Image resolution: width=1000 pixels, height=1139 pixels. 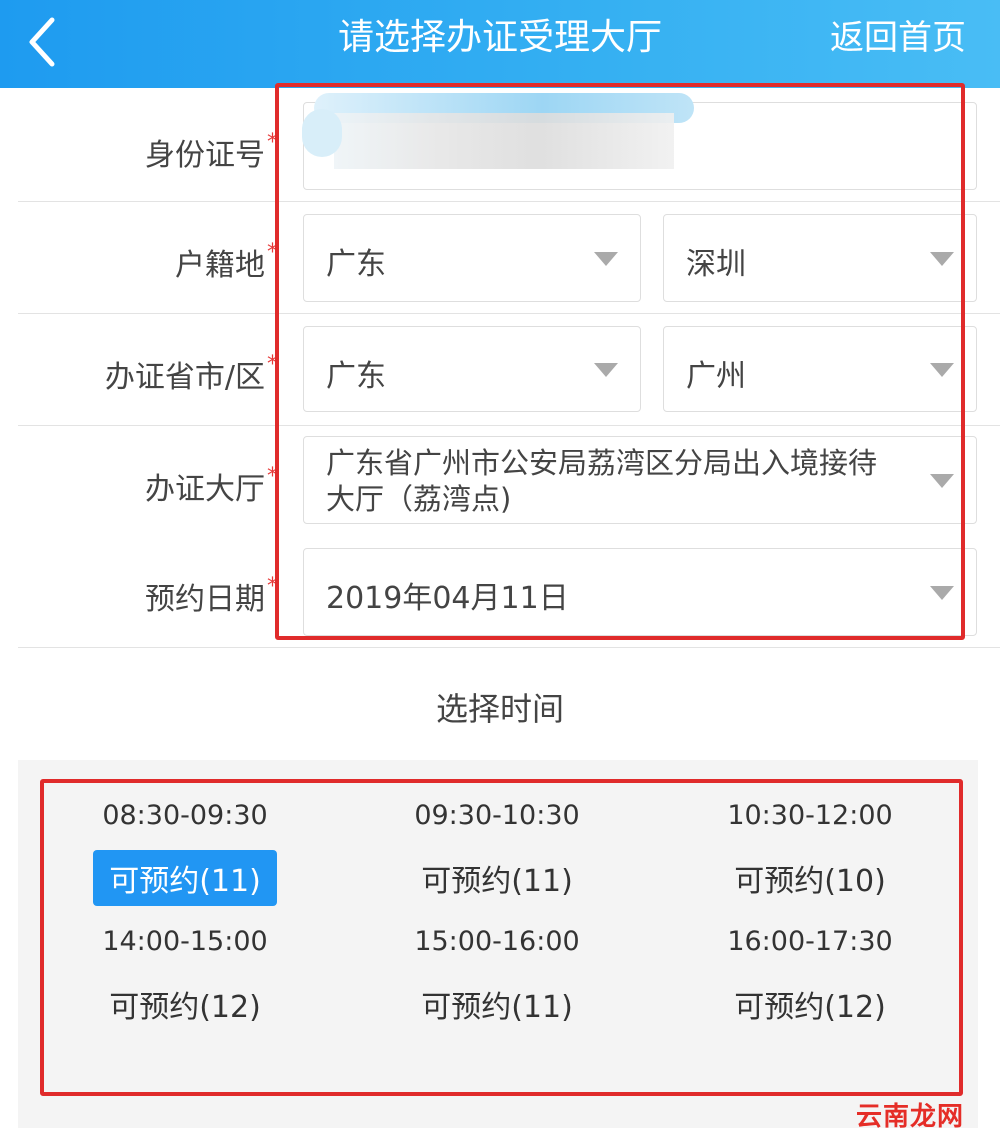 I want to click on household-label: 户籍地*, so click(x=226, y=261).